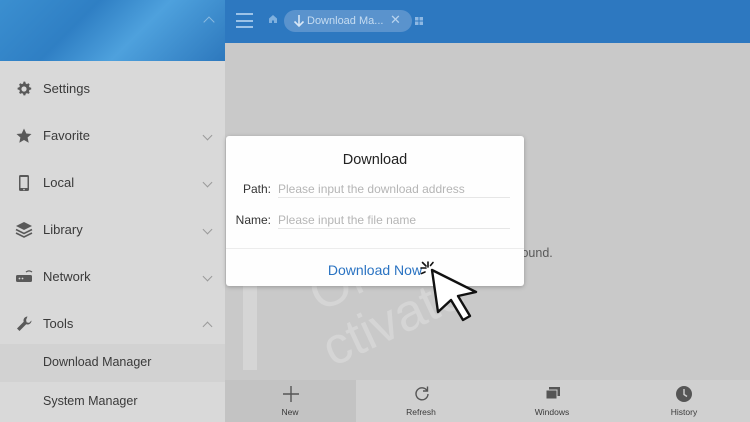  I want to click on router-icon, so click(24, 276).